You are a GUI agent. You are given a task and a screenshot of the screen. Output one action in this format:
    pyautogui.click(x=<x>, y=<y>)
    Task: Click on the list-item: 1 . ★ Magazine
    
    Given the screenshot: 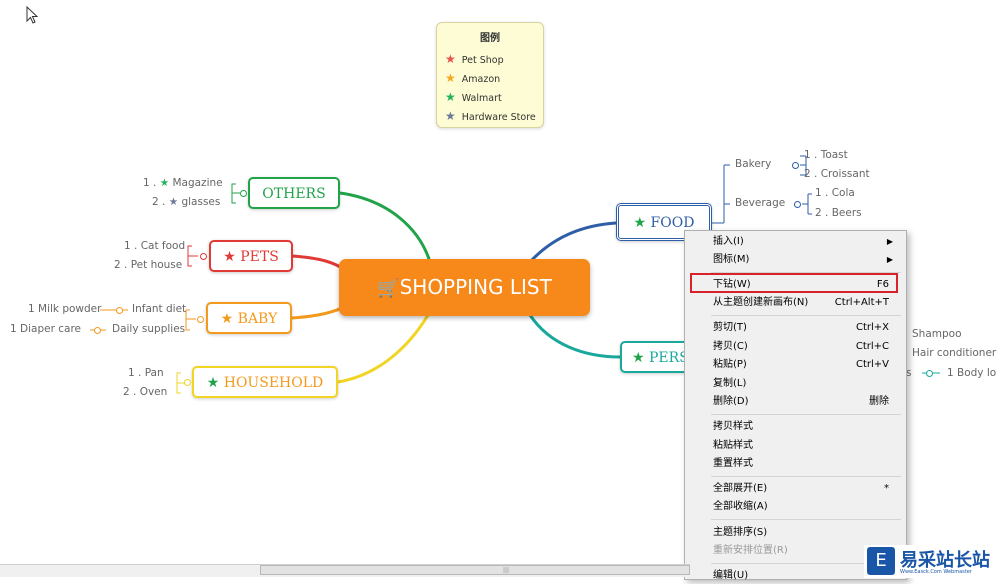 What is the action you would take?
    pyautogui.click(x=183, y=183)
    